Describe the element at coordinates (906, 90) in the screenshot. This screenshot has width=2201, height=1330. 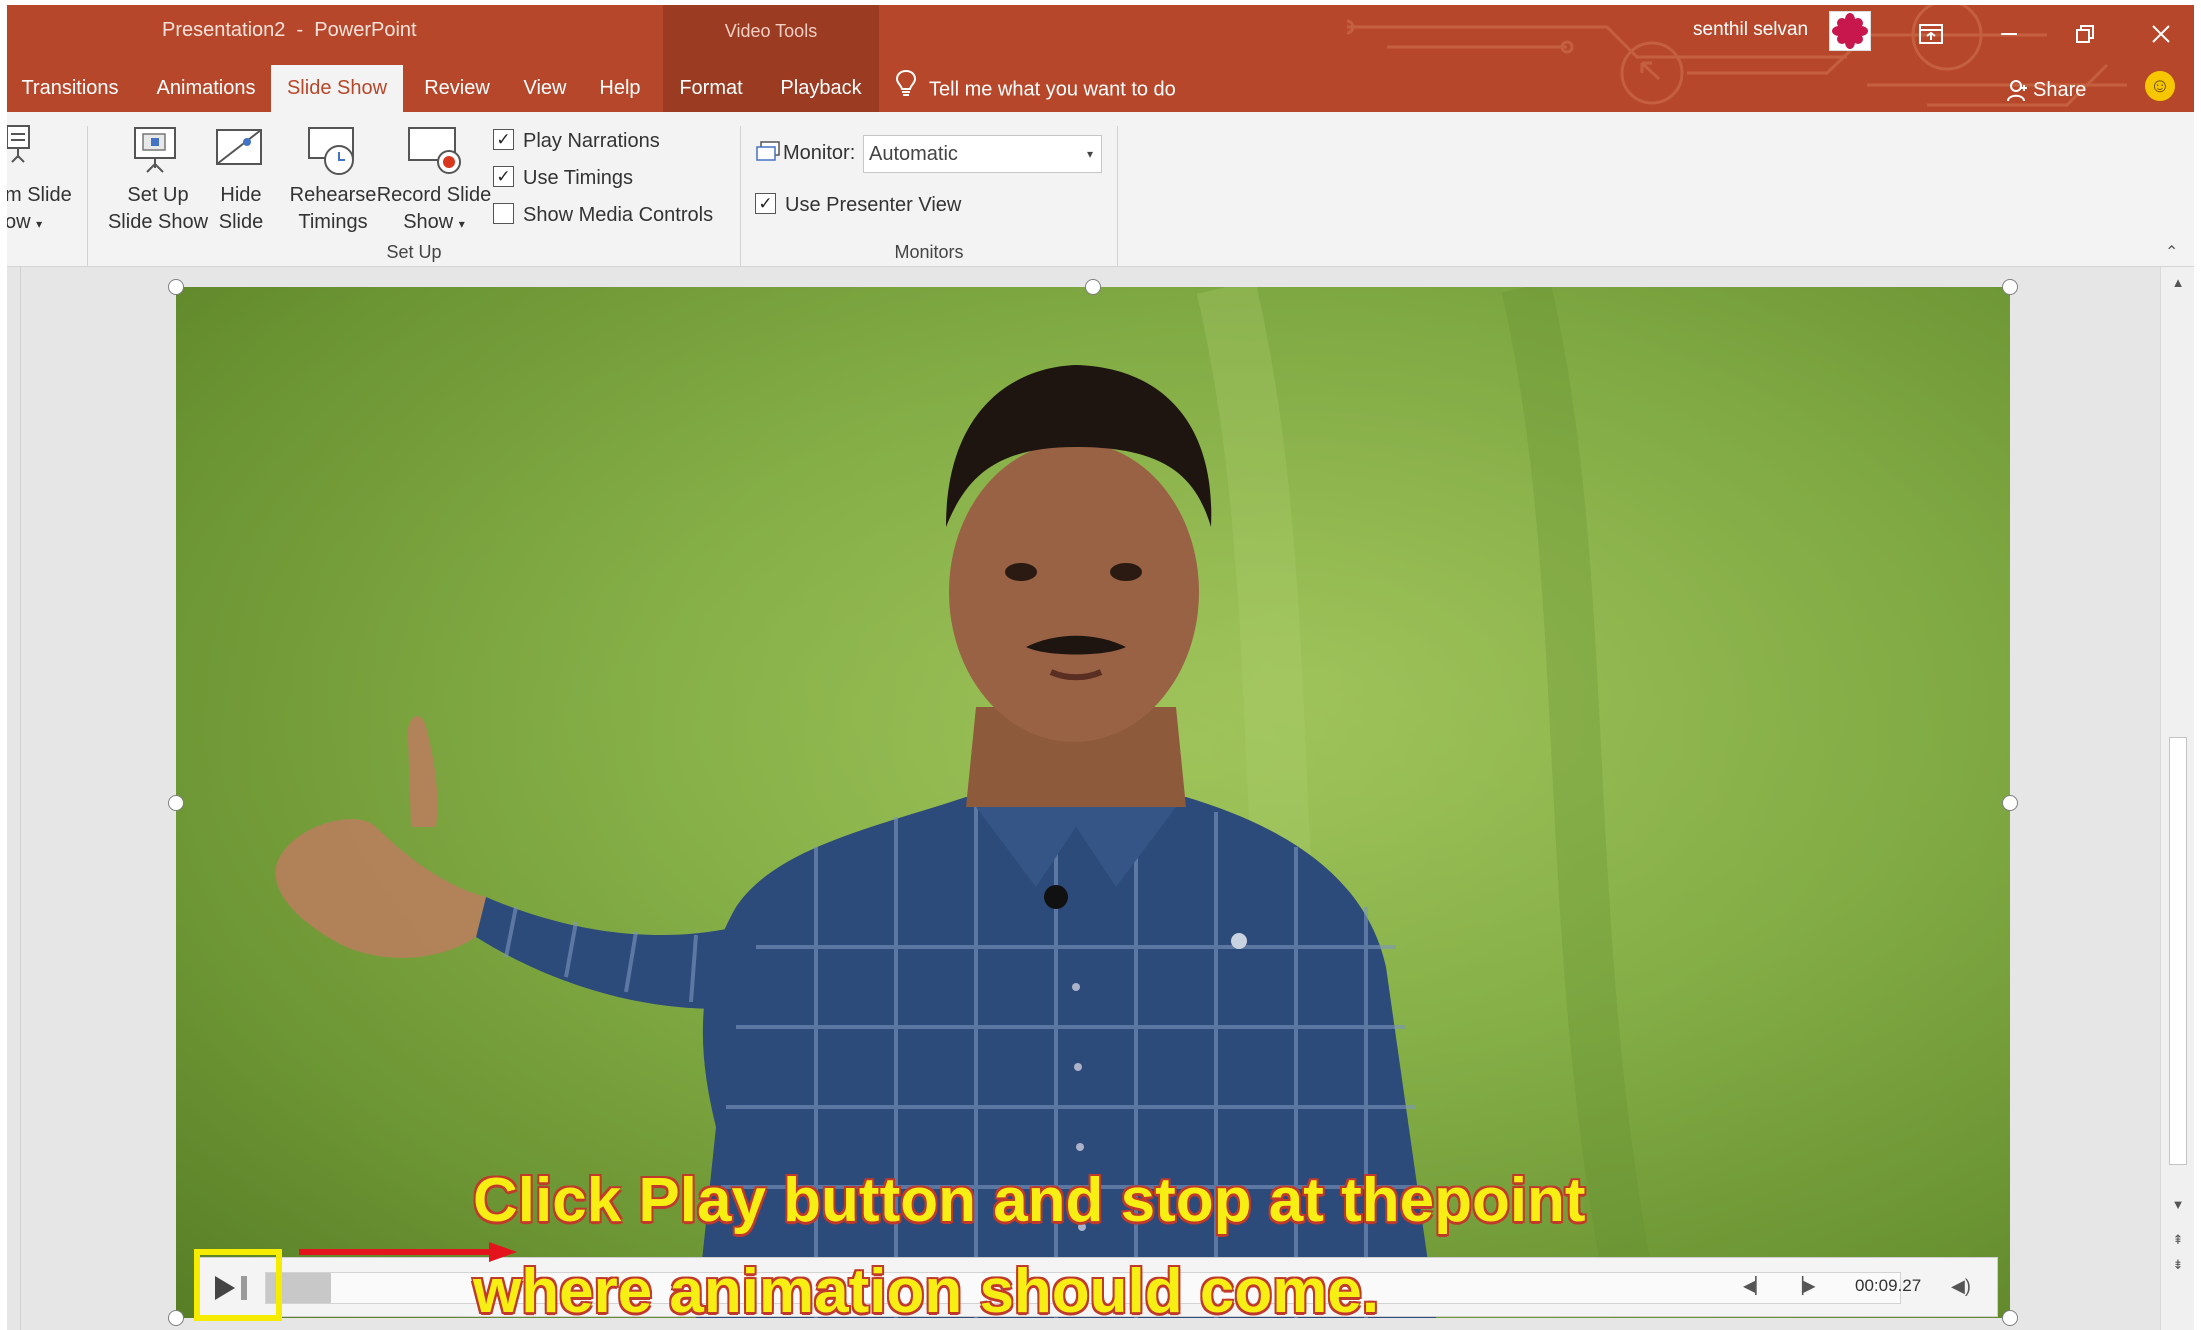
I see `lightbulb-icon` at that location.